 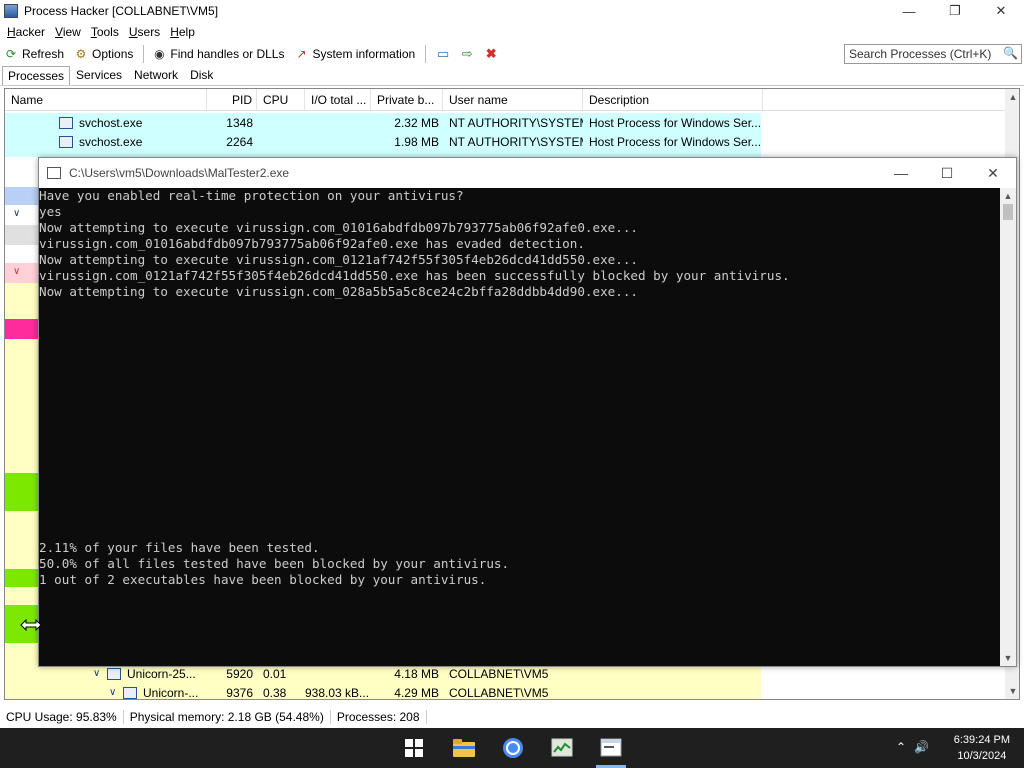 What do you see at coordinates (201, 75) in the screenshot?
I see `tab-disk: Disk` at bounding box center [201, 75].